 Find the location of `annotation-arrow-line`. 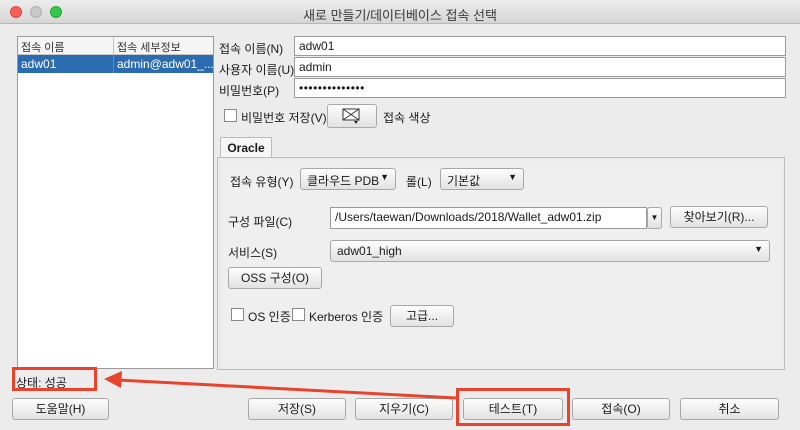

annotation-arrow-line is located at coordinates (287, 389).